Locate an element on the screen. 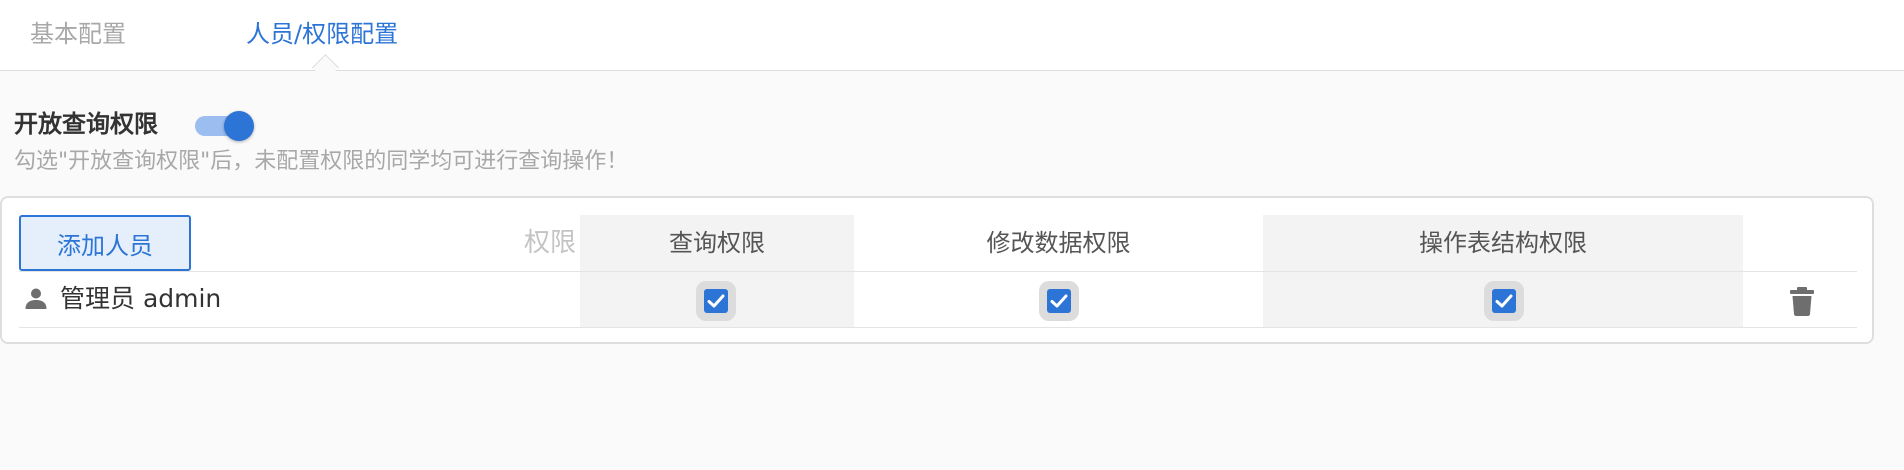 Image resolution: width=1904 pixels, height=470 pixels. toggle-knob is located at coordinates (239, 126).